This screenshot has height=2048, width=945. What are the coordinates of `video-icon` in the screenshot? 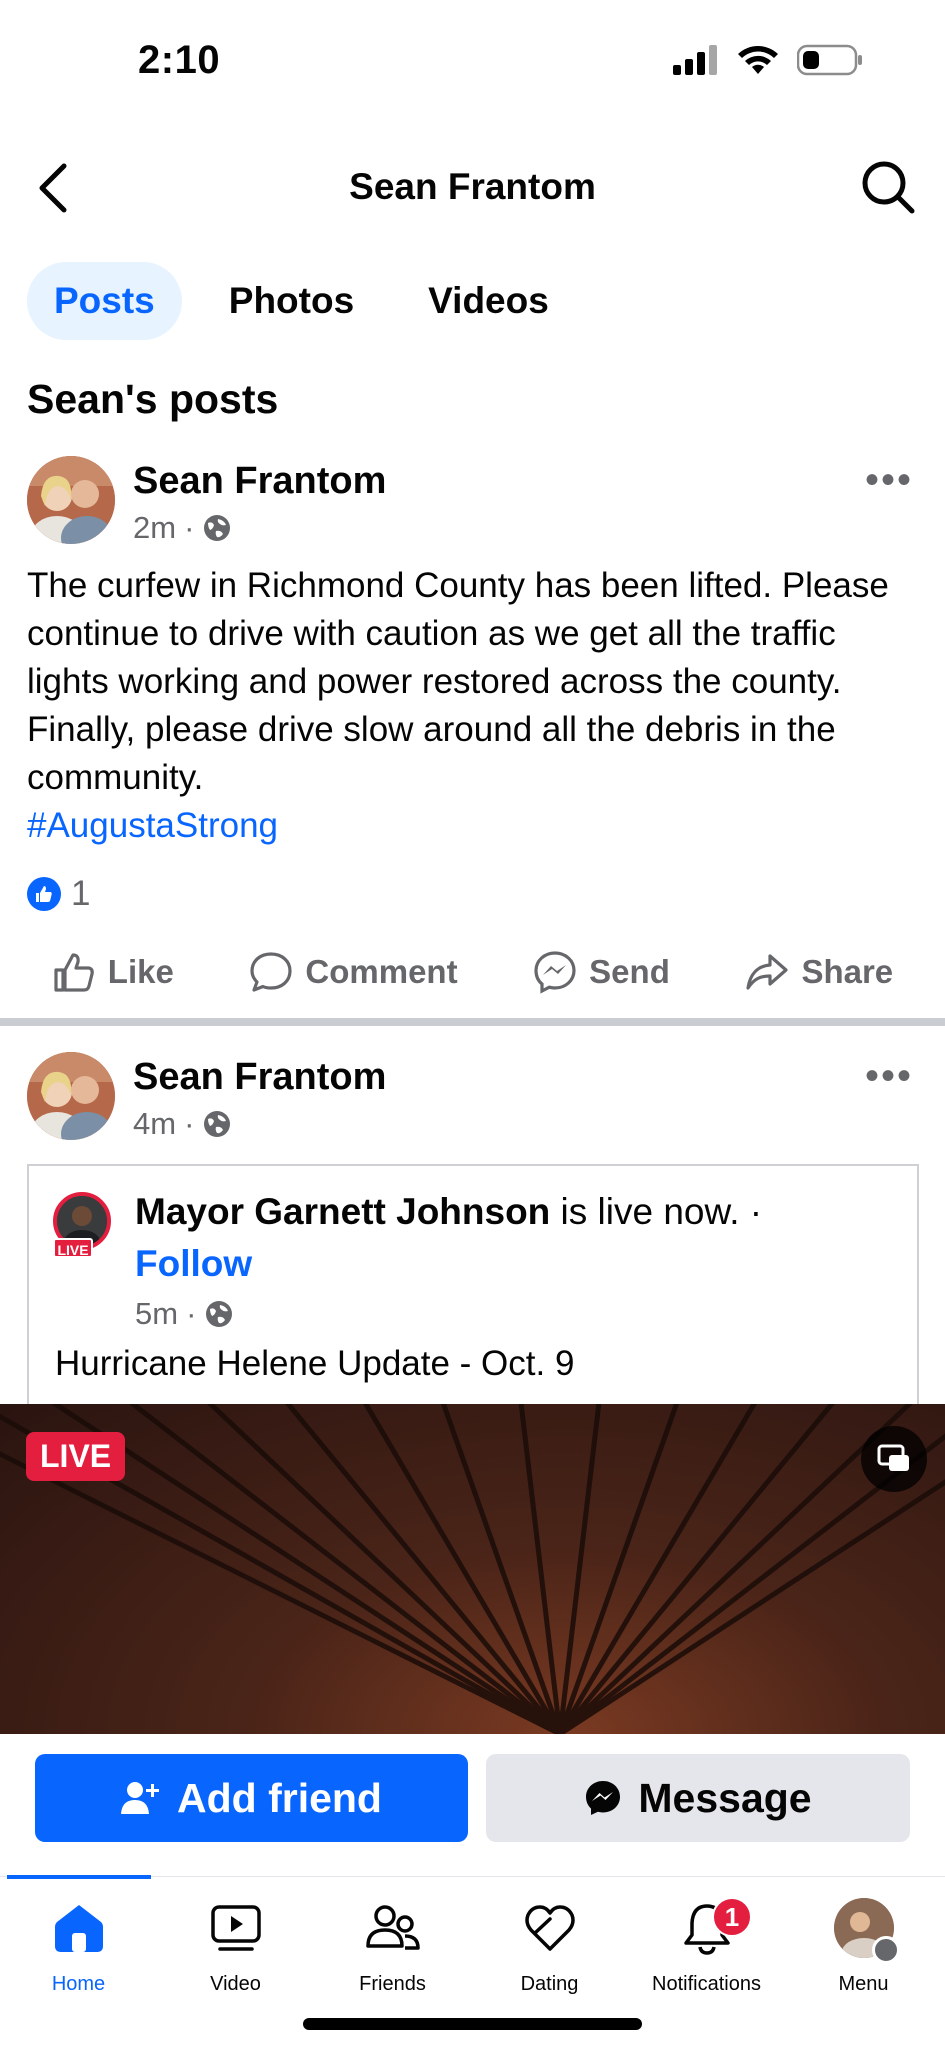 It's located at (235, 1928).